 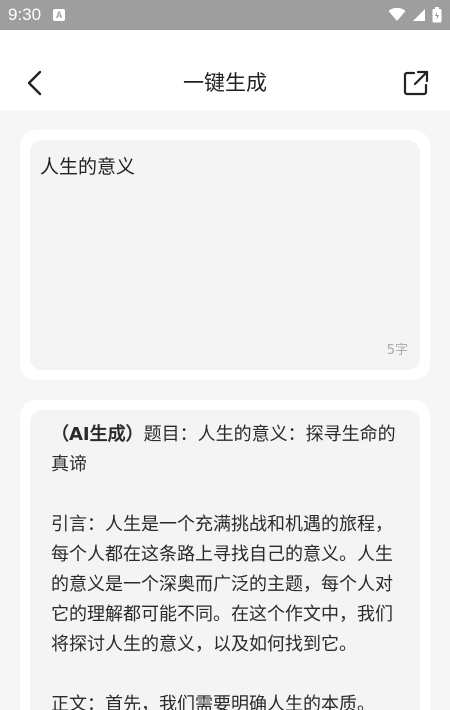 I want to click on signal-icon, so click(x=419, y=15).